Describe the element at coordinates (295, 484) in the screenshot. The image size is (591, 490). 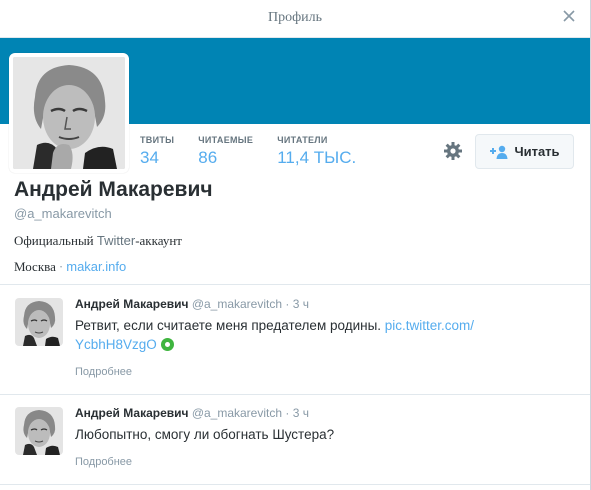
I see `divider` at that location.